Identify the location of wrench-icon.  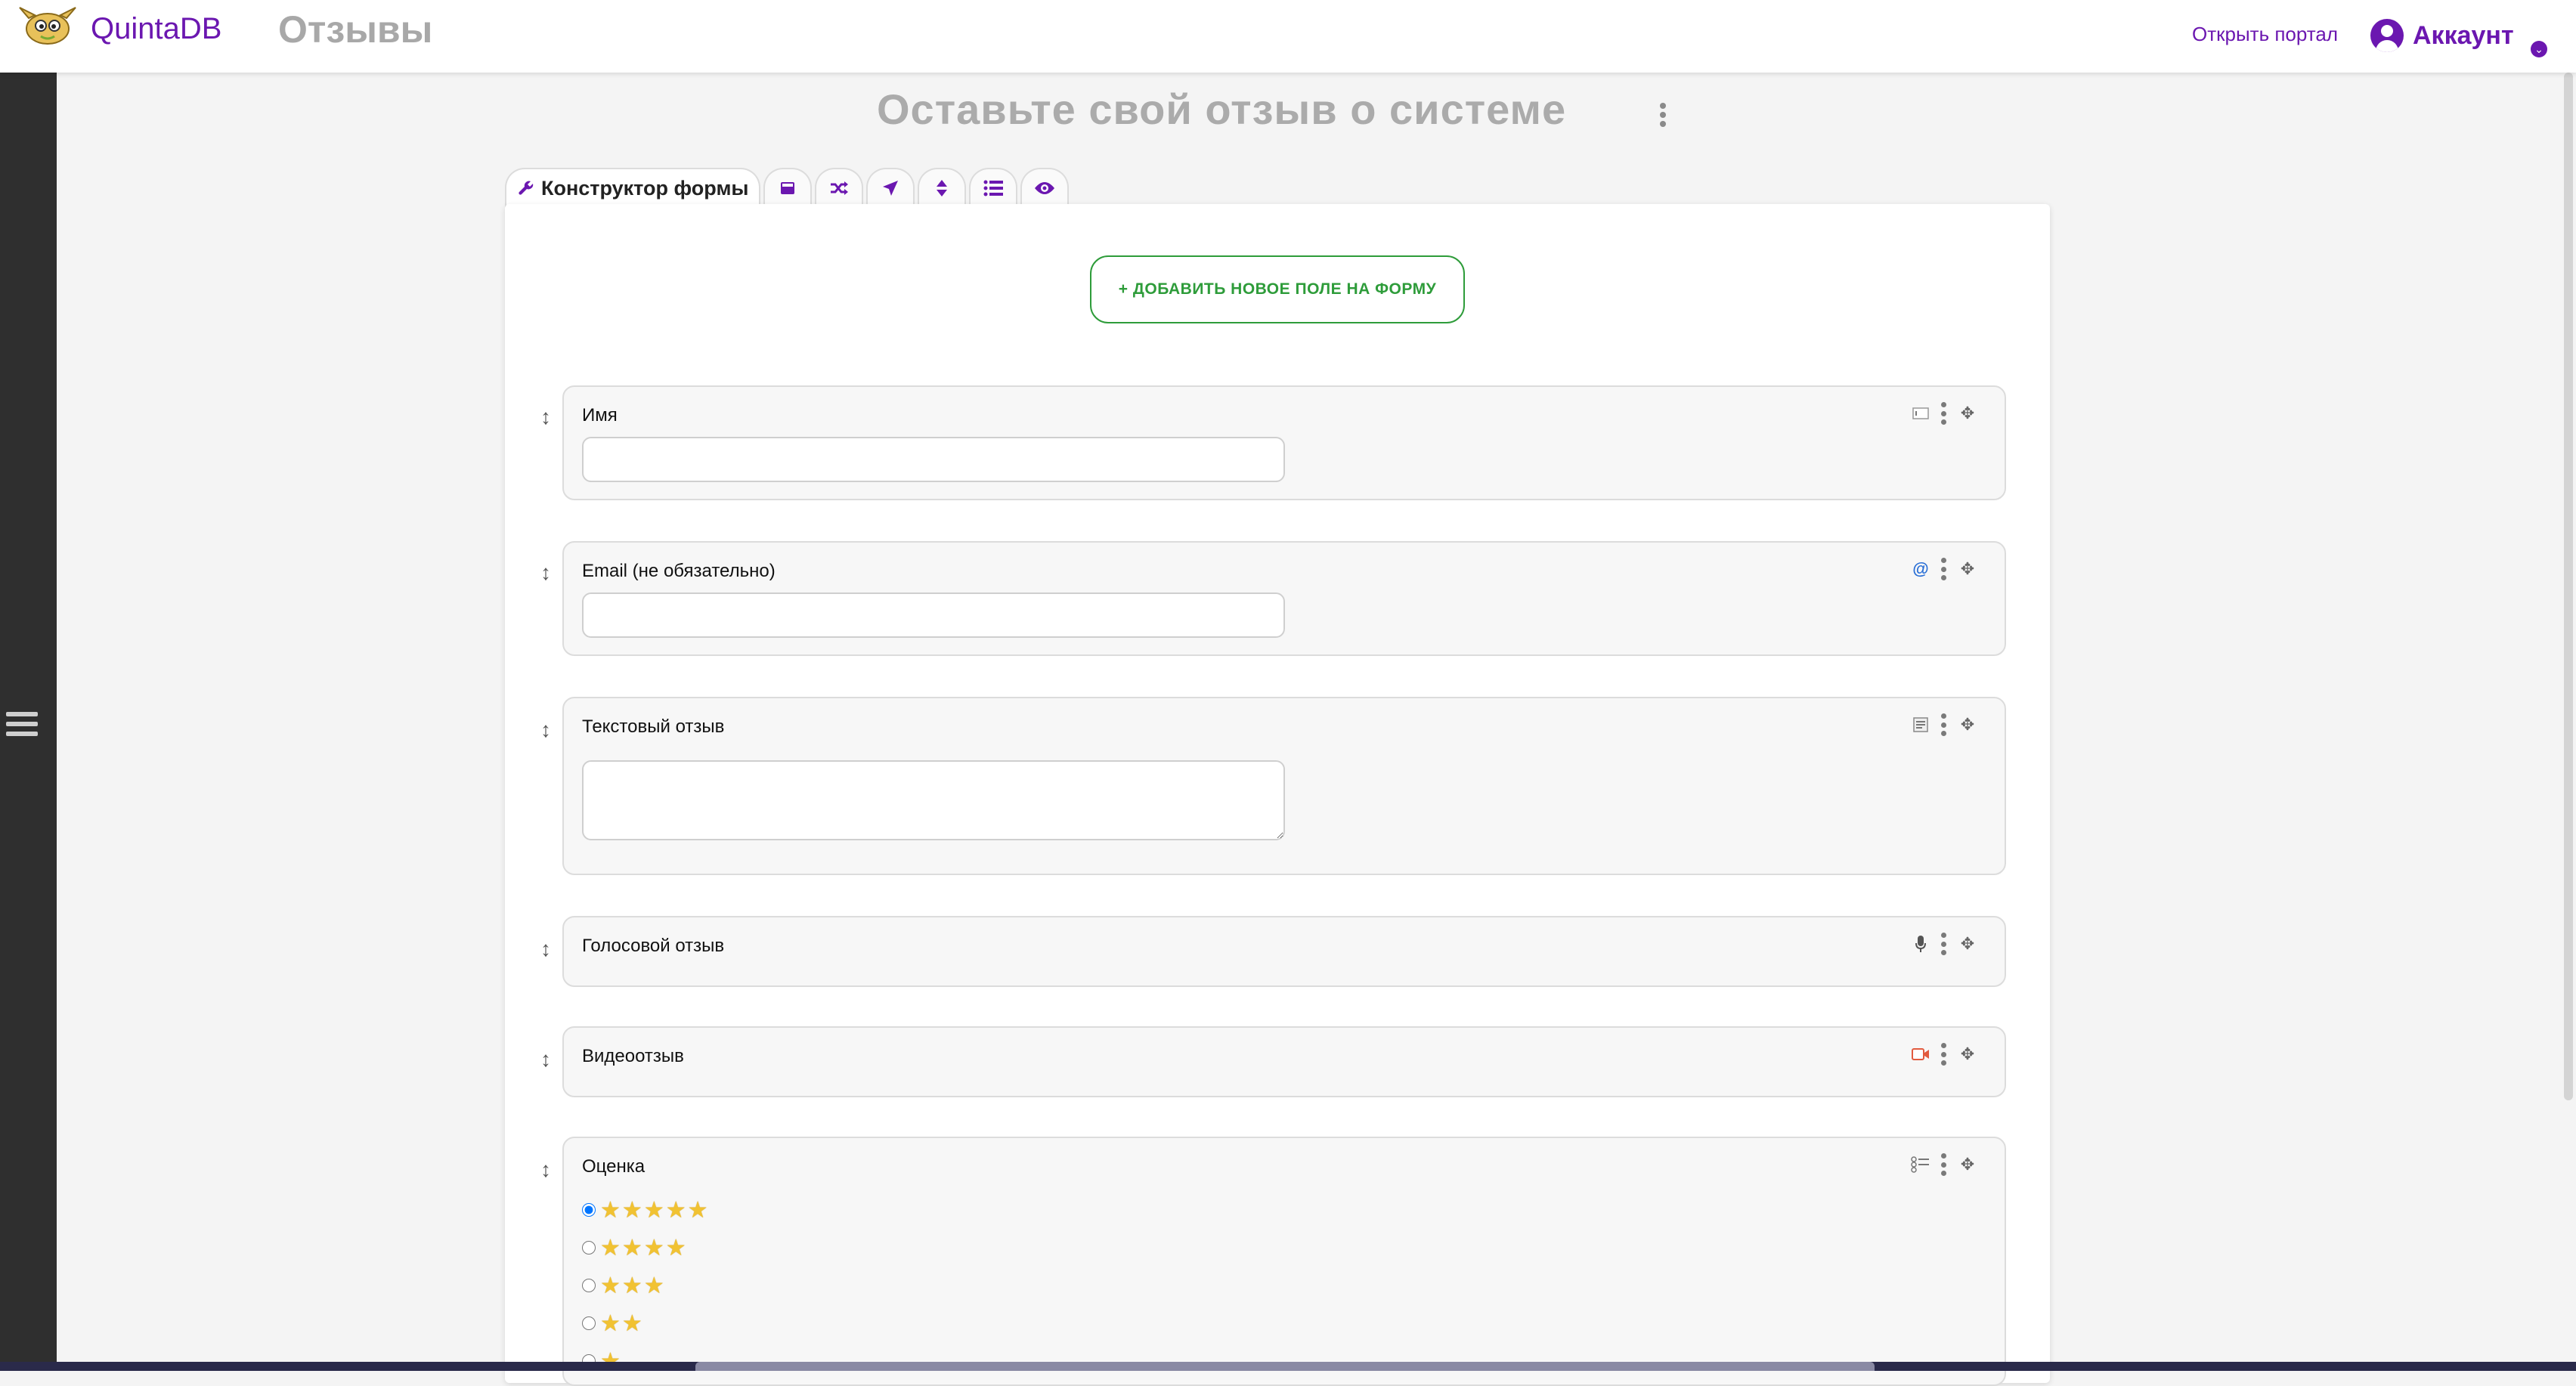
(526, 188).